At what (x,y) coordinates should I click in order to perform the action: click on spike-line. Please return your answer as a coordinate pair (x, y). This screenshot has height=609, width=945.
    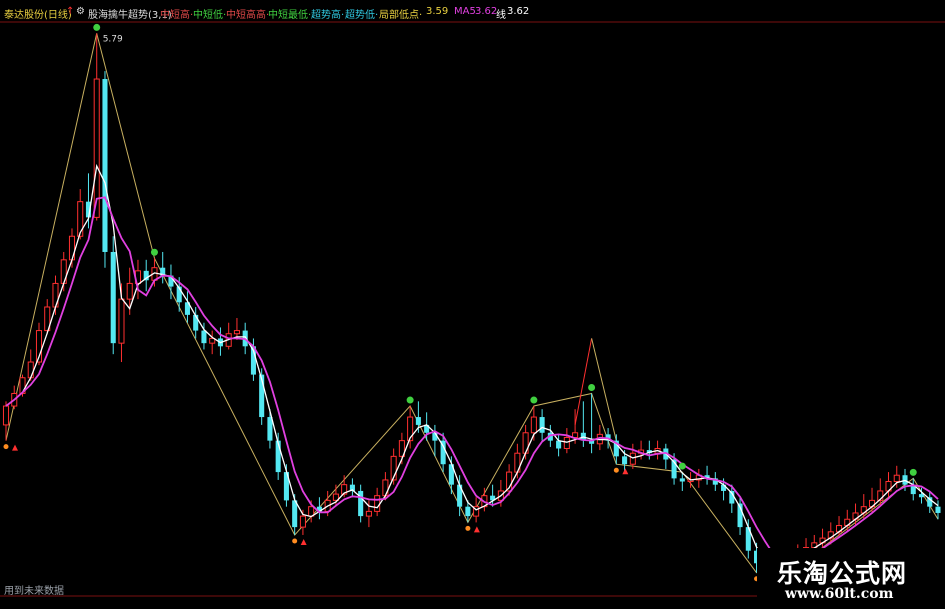
    Looking at the image, I should click on (604, 389).